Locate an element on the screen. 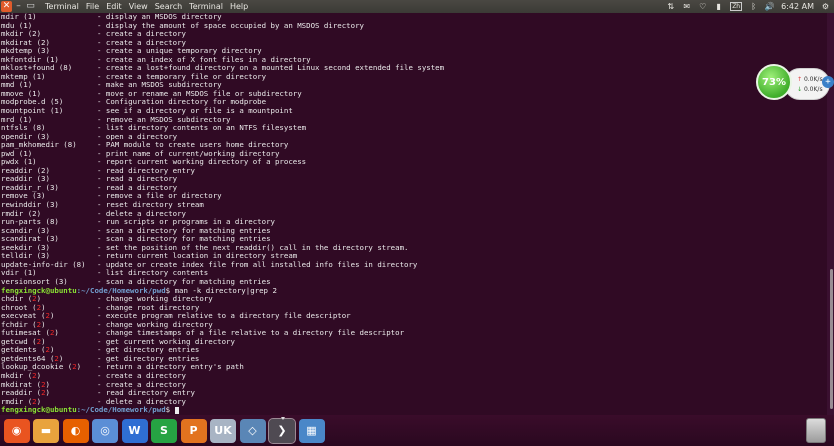 This screenshot has height=446, width=834. upload-arrow-icon: ↑ is located at coordinates (800, 79).